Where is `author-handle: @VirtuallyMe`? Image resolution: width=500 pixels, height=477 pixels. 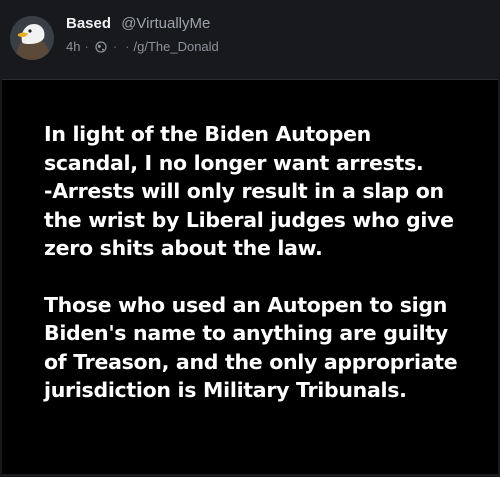
author-handle: @VirtuallyMe is located at coordinates (165, 23).